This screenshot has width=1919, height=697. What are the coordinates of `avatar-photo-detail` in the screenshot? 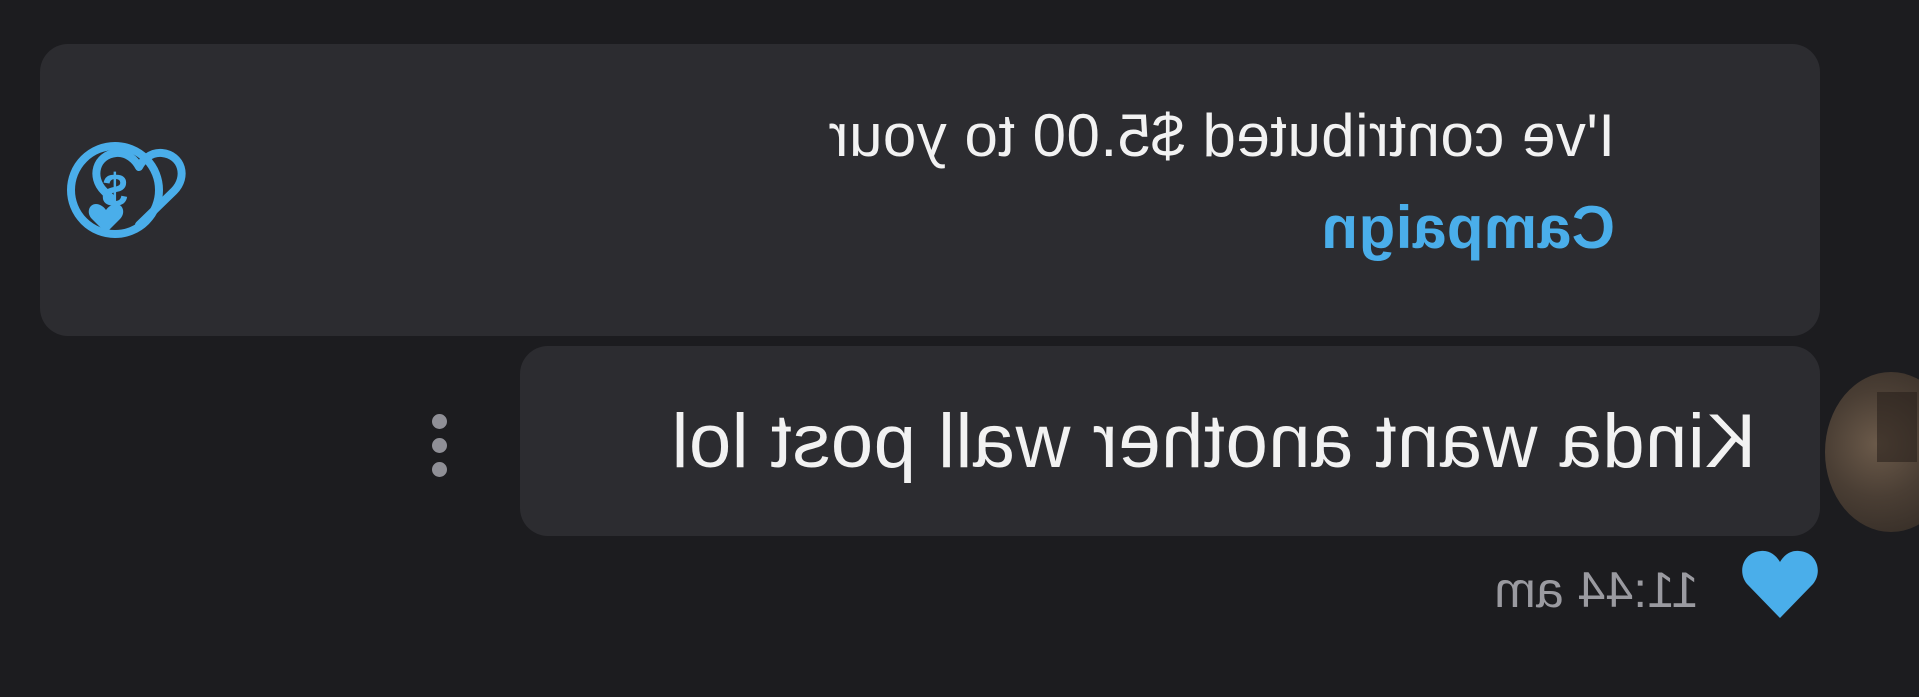 It's located at (1897, 427).